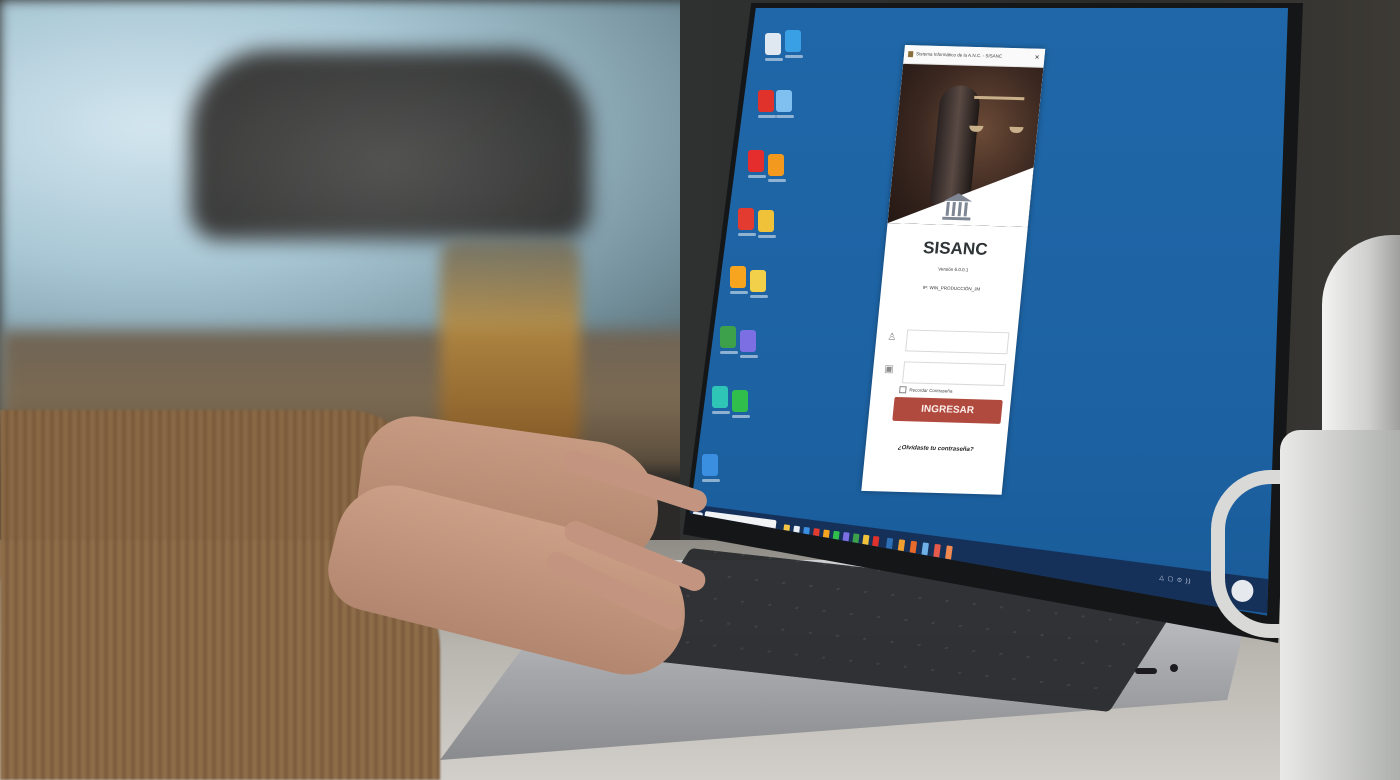 The width and height of the screenshot is (1400, 780). I want to click on scale-pan-right, so click(1016, 130).